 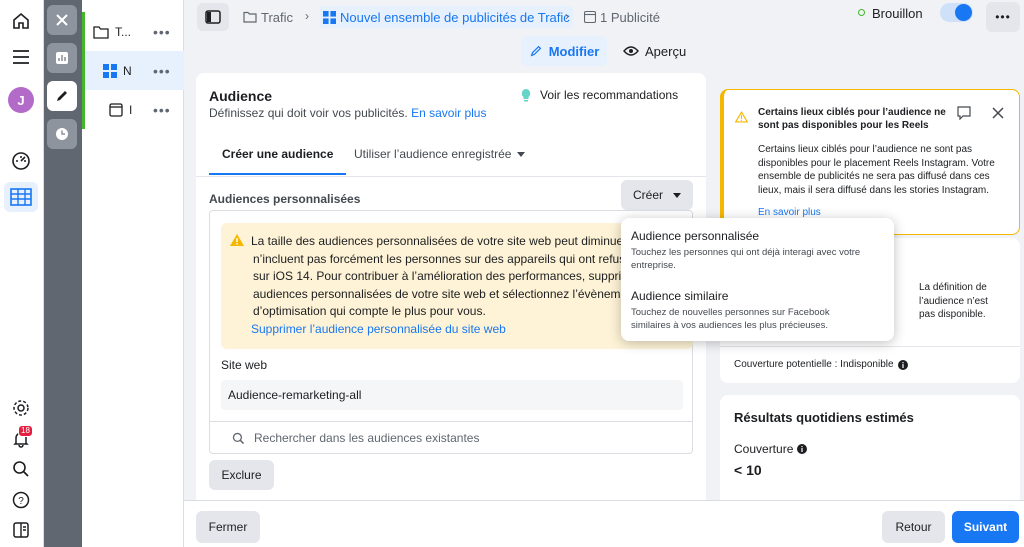 I want to click on editor-toolbar, so click(x=63, y=273).